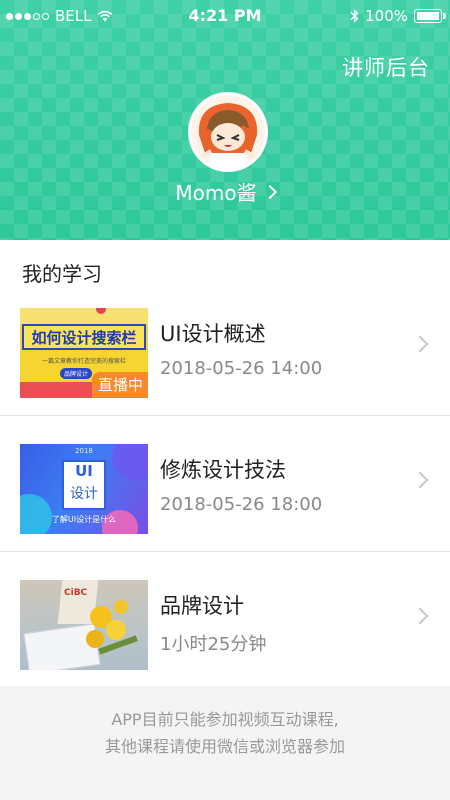  Describe the element at coordinates (119, 385) in the screenshot. I see `live-badge: 直播中` at that location.